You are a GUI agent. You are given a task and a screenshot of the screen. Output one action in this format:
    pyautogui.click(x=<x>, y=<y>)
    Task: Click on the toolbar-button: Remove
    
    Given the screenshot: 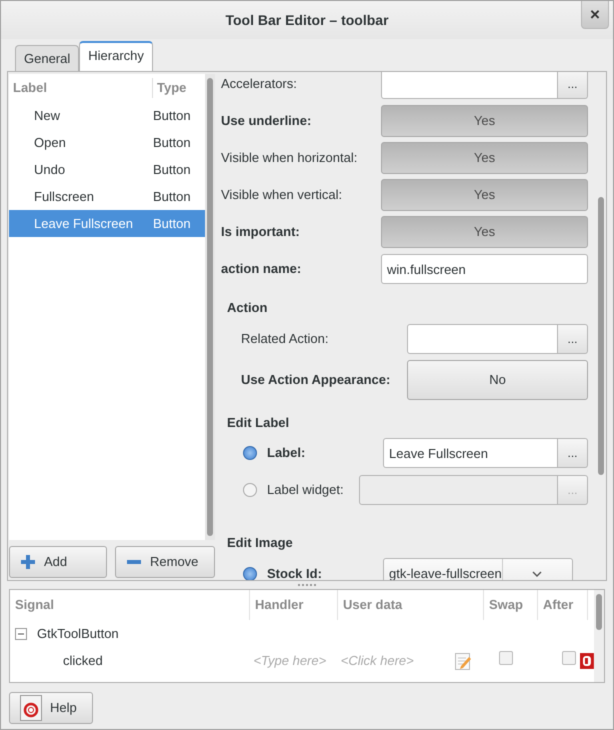 What is the action you would take?
    pyautogui.click(x=165, y=562)
    